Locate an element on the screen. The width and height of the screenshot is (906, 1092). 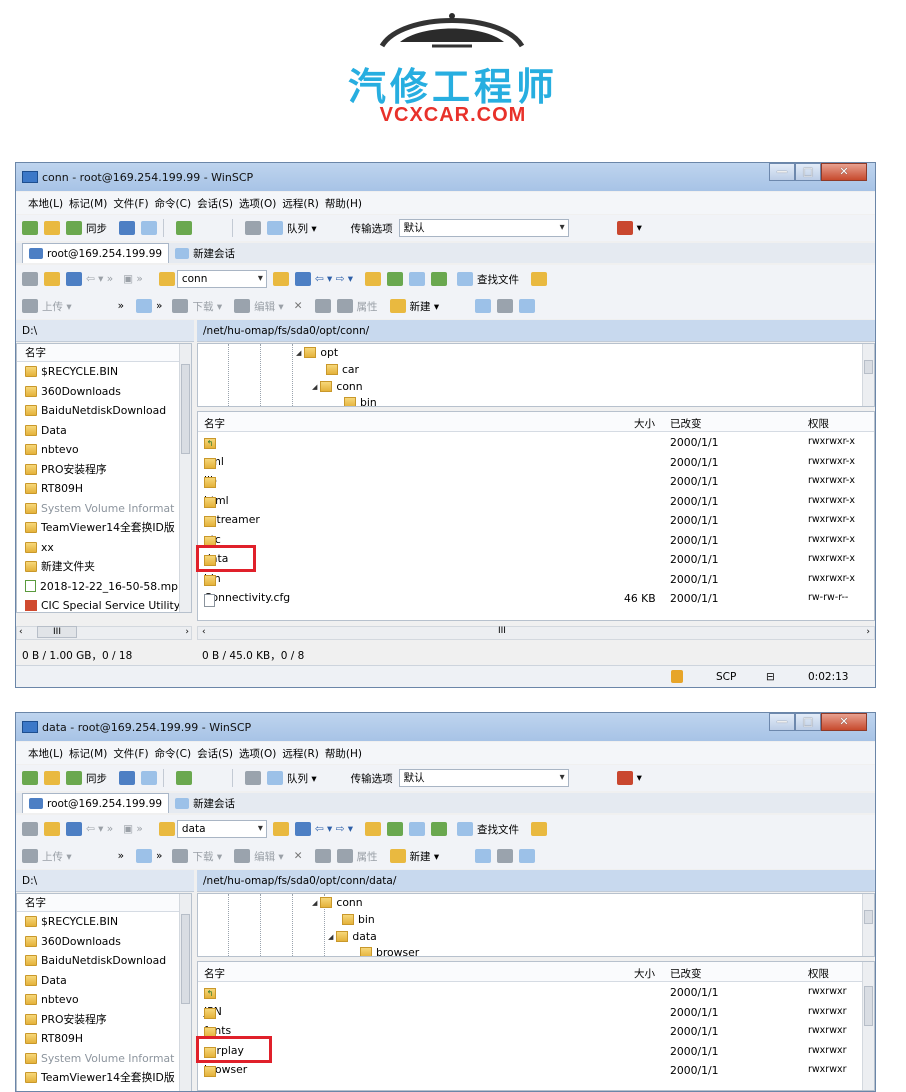
list-item: BaiduNetdiskDownload is located at coordinates (104, 411).